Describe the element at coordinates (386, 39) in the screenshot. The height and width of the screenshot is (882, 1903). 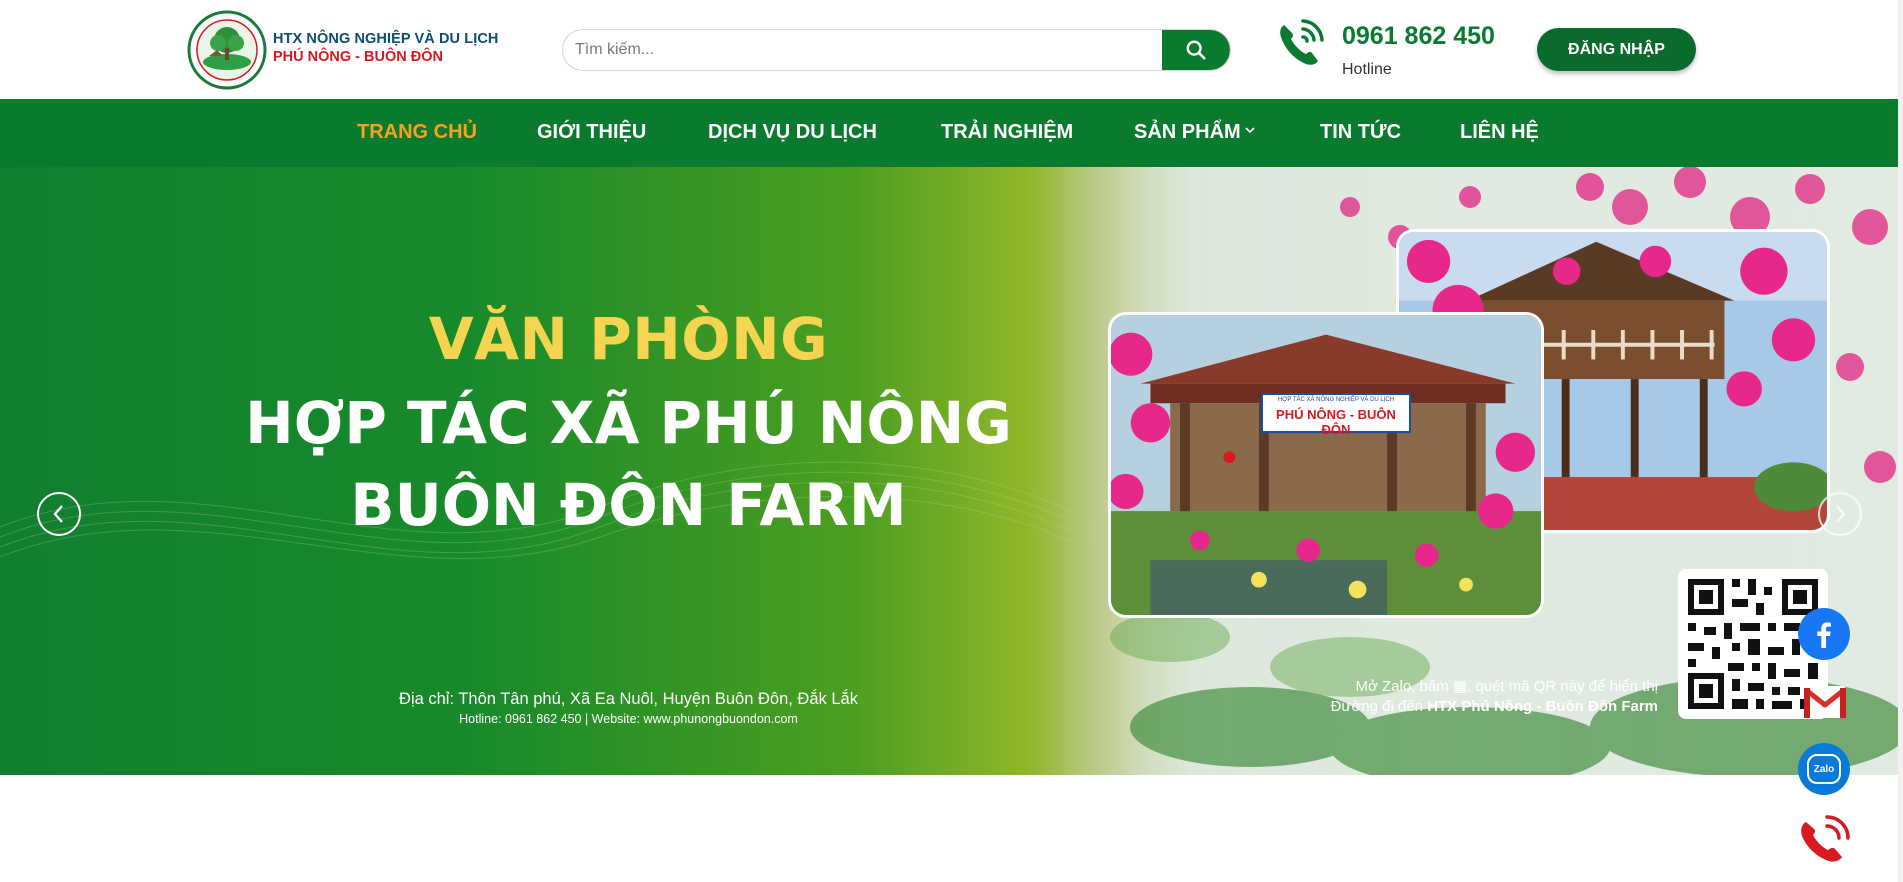
I see `brand-line-1: HTX NÔNG NGHIỆP VÀ DU LỊCH` at that location.